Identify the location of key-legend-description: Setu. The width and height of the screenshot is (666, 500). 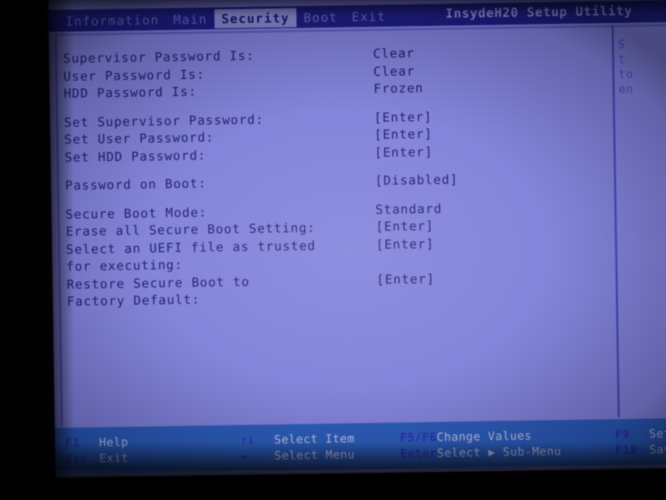
(657, 433).